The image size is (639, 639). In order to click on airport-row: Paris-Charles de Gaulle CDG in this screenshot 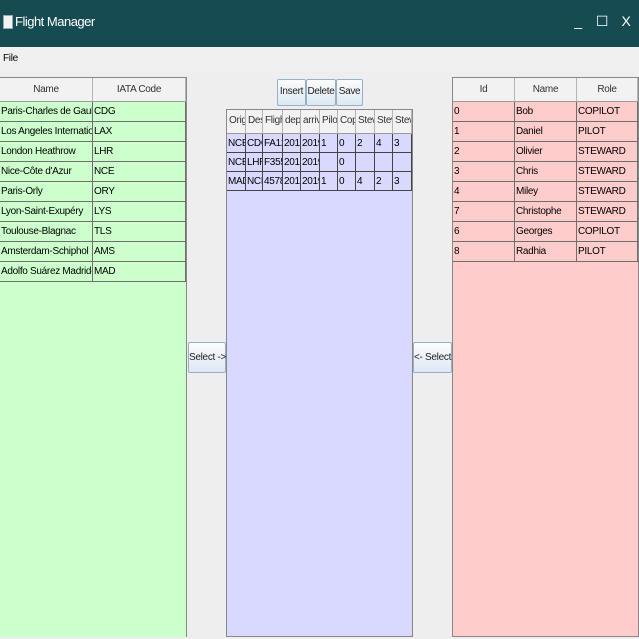, I will do `click(93, 112)`.